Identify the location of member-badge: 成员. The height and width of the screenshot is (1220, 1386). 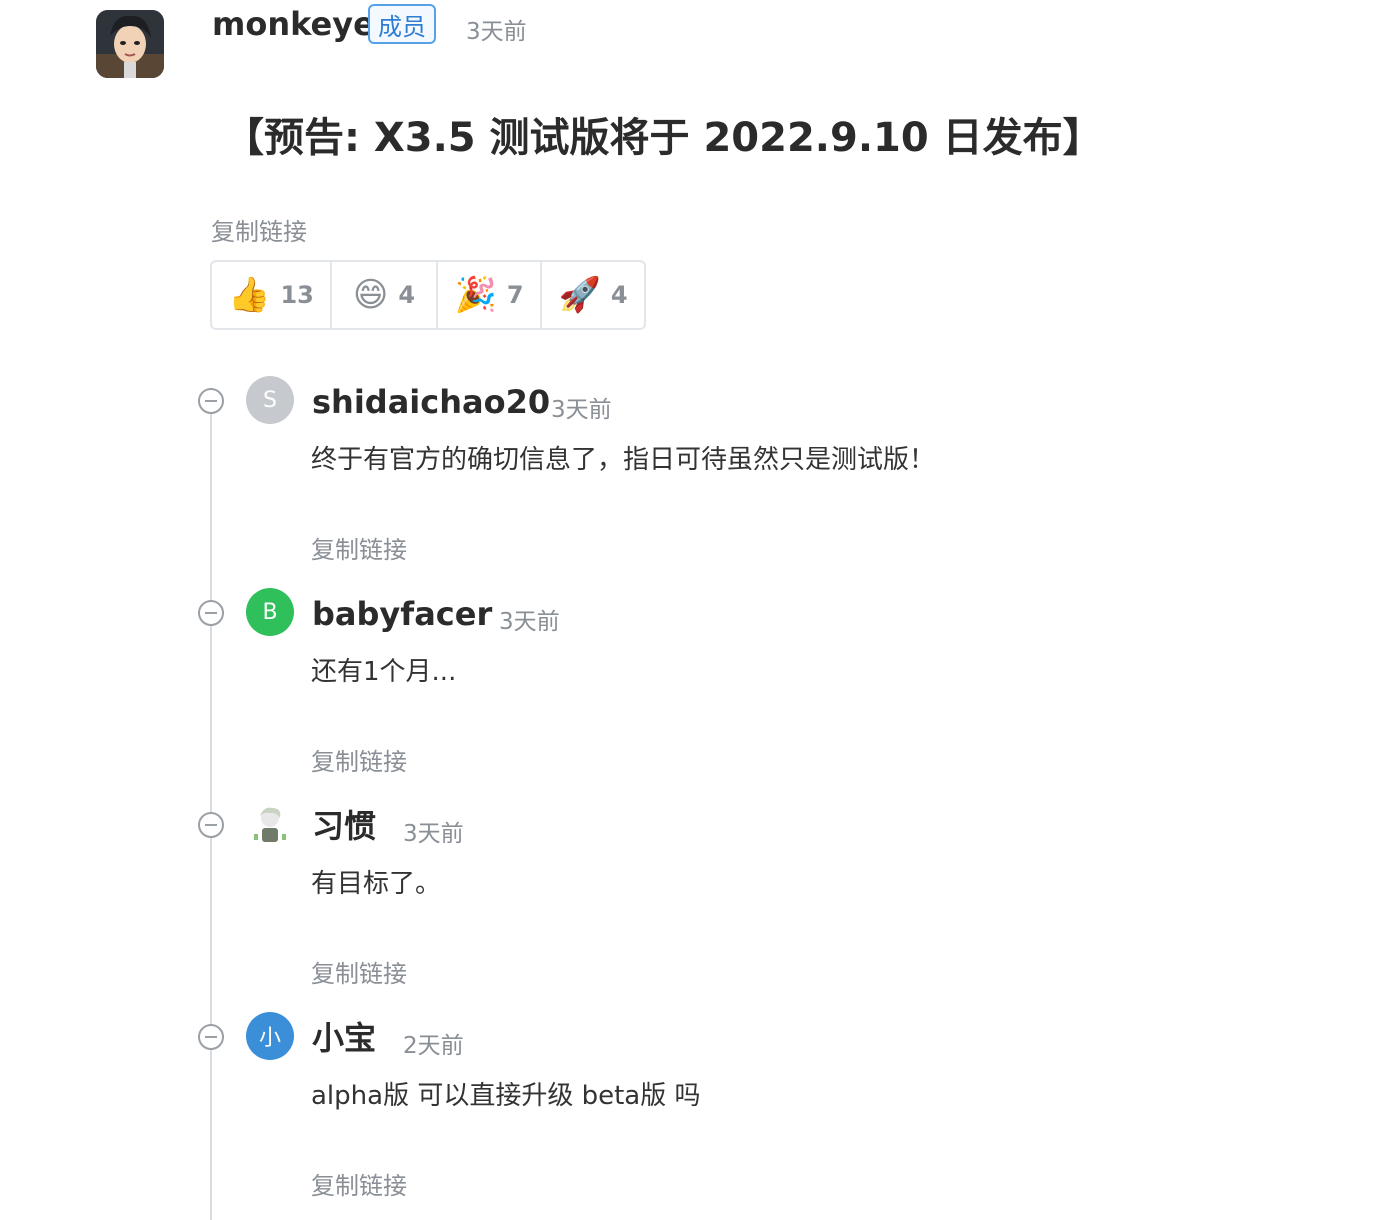
(402, 24).